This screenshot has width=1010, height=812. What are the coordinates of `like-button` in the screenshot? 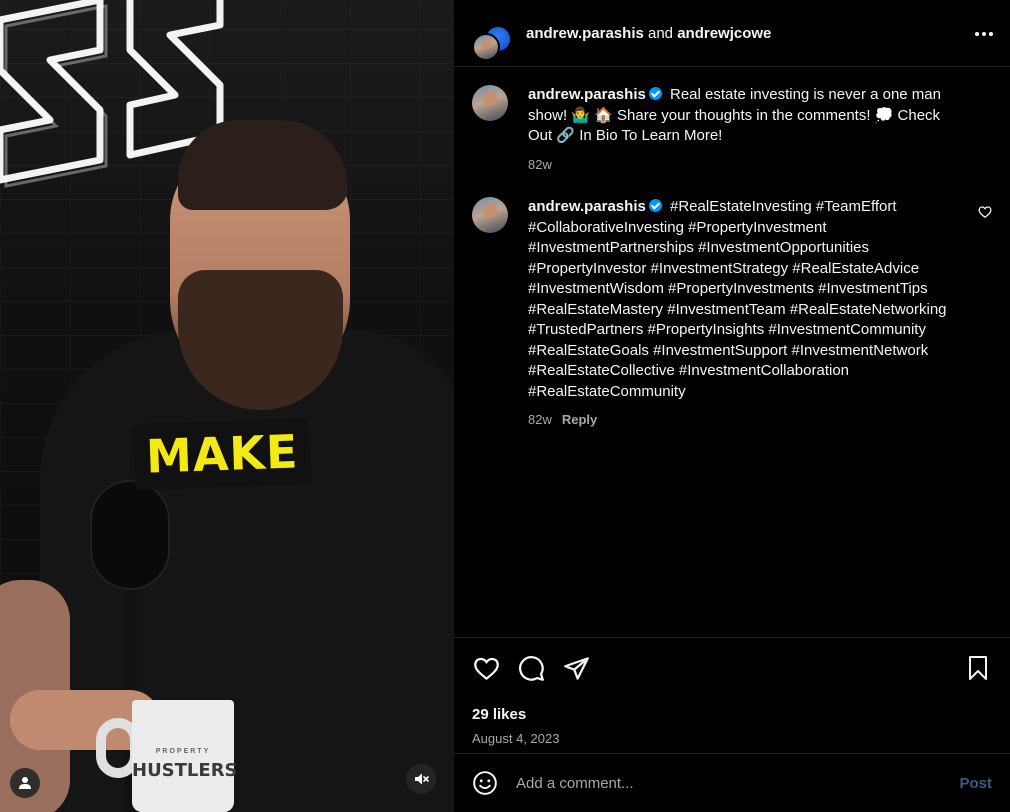 It's located at (486, 668).